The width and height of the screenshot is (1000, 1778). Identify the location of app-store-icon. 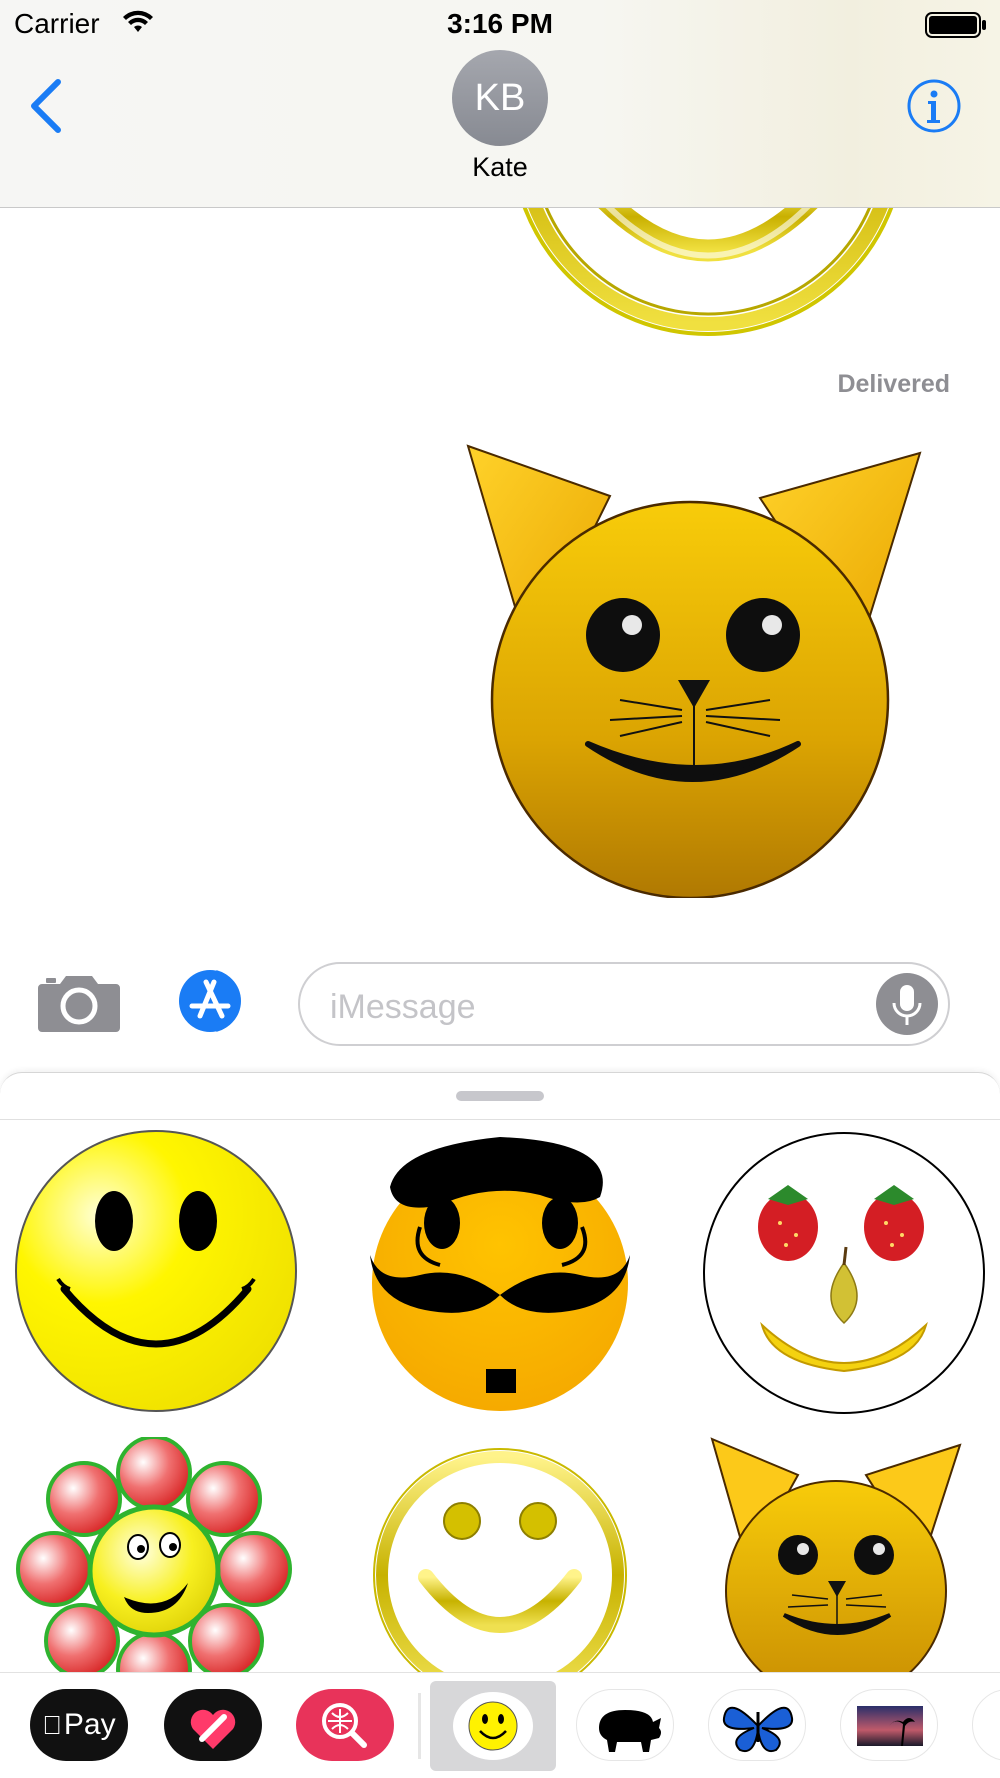
(213, 1001).